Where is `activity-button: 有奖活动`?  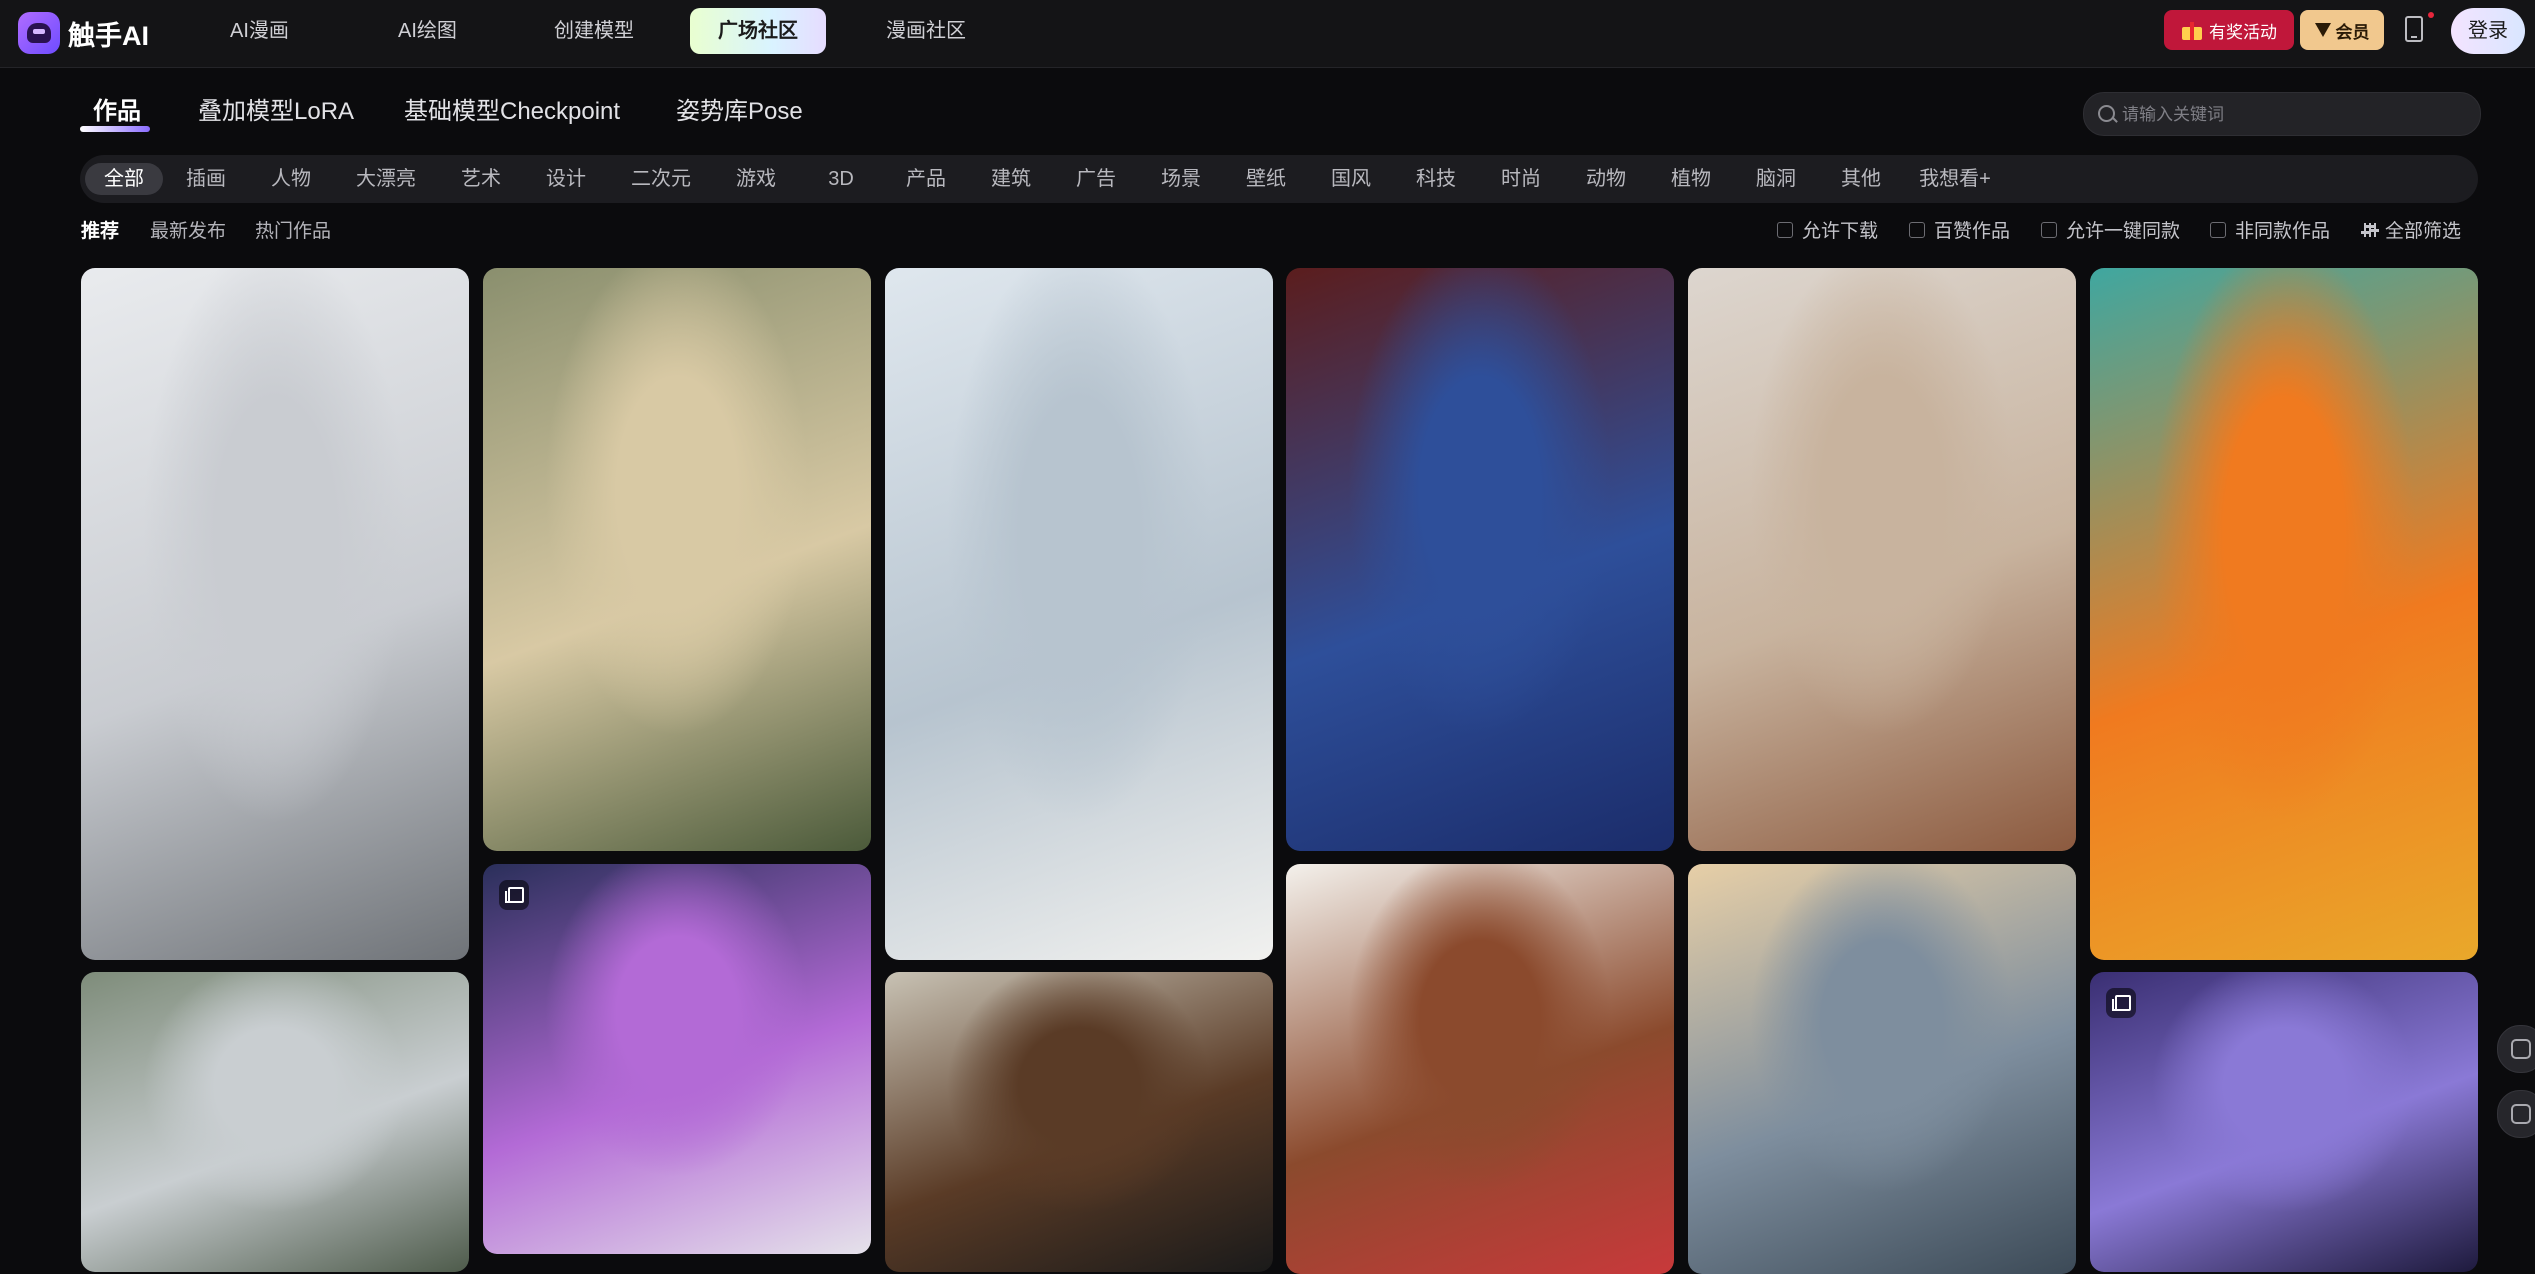 activity-button: 有奖活动 is located at coordinates (2229, 30).